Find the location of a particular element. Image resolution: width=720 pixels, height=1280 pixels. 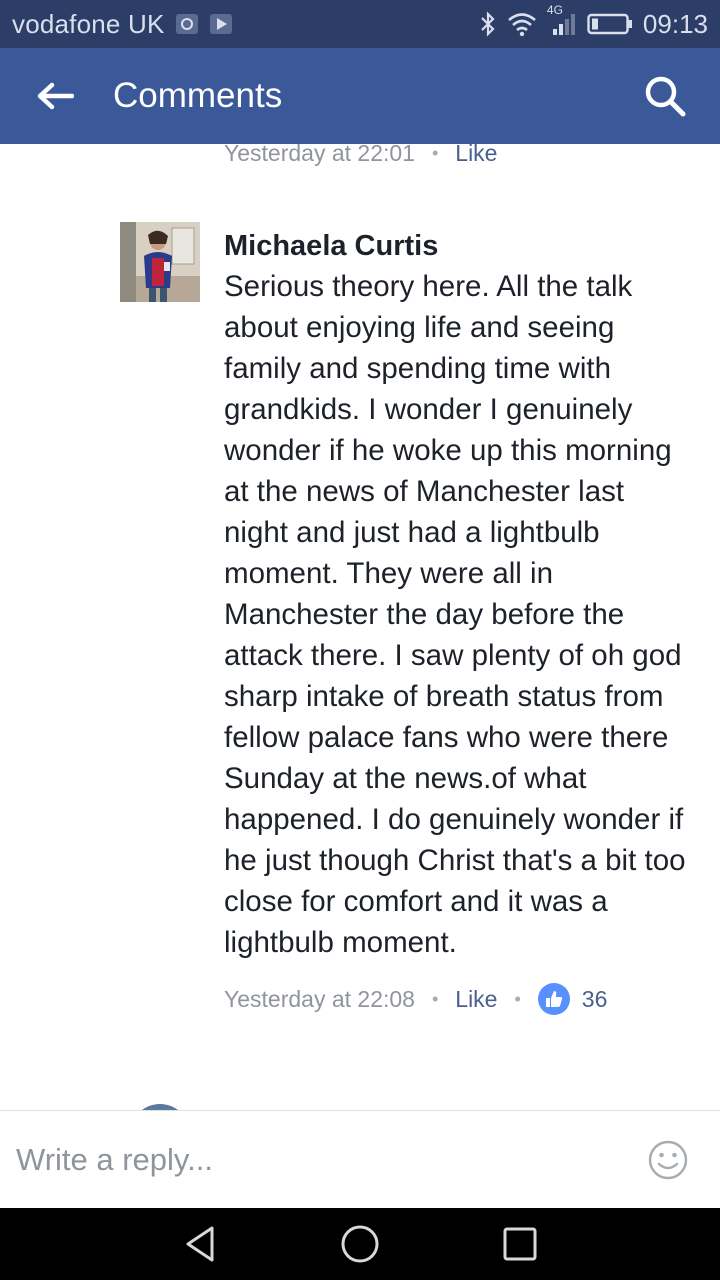

app-bar: Comments is located at coordinates (360, 96).